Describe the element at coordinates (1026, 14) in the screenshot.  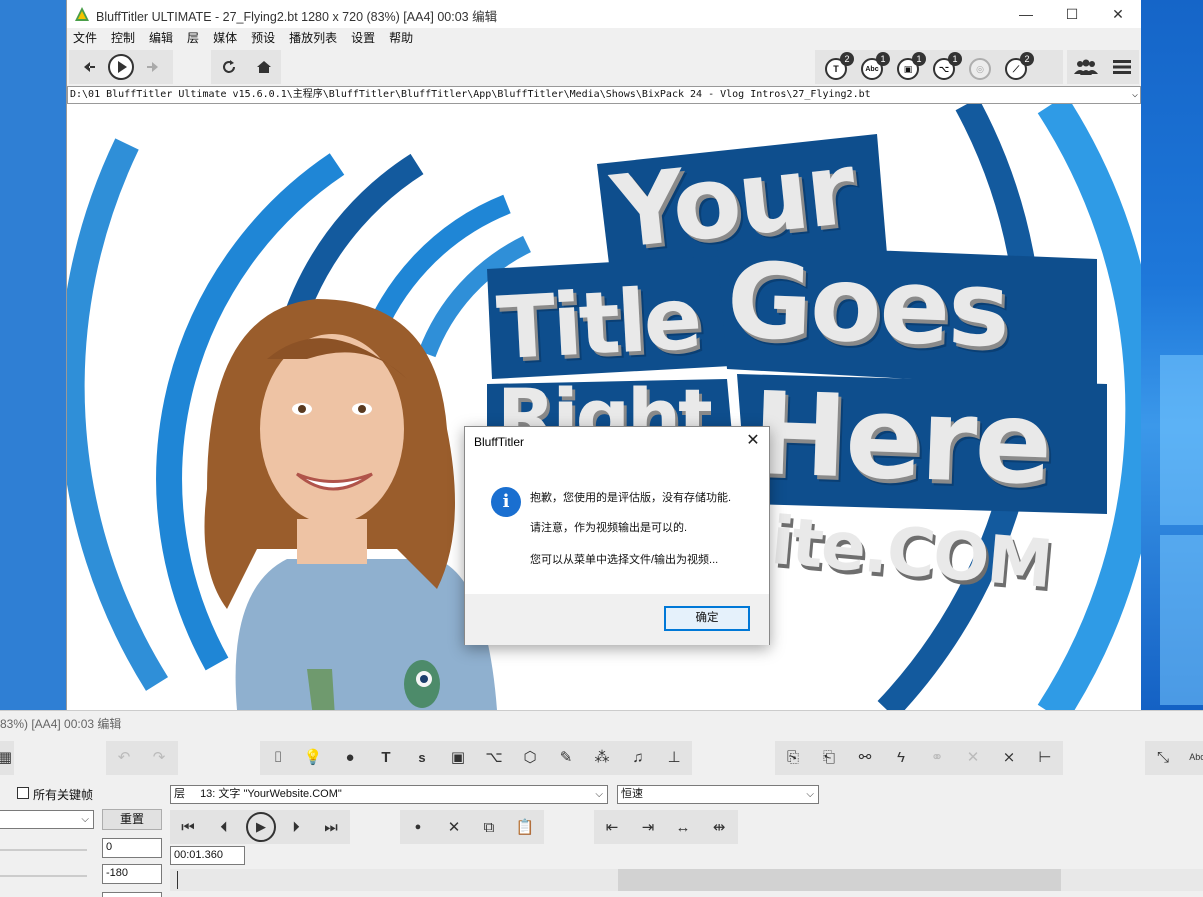
I see `minimize-button: —` at that location.